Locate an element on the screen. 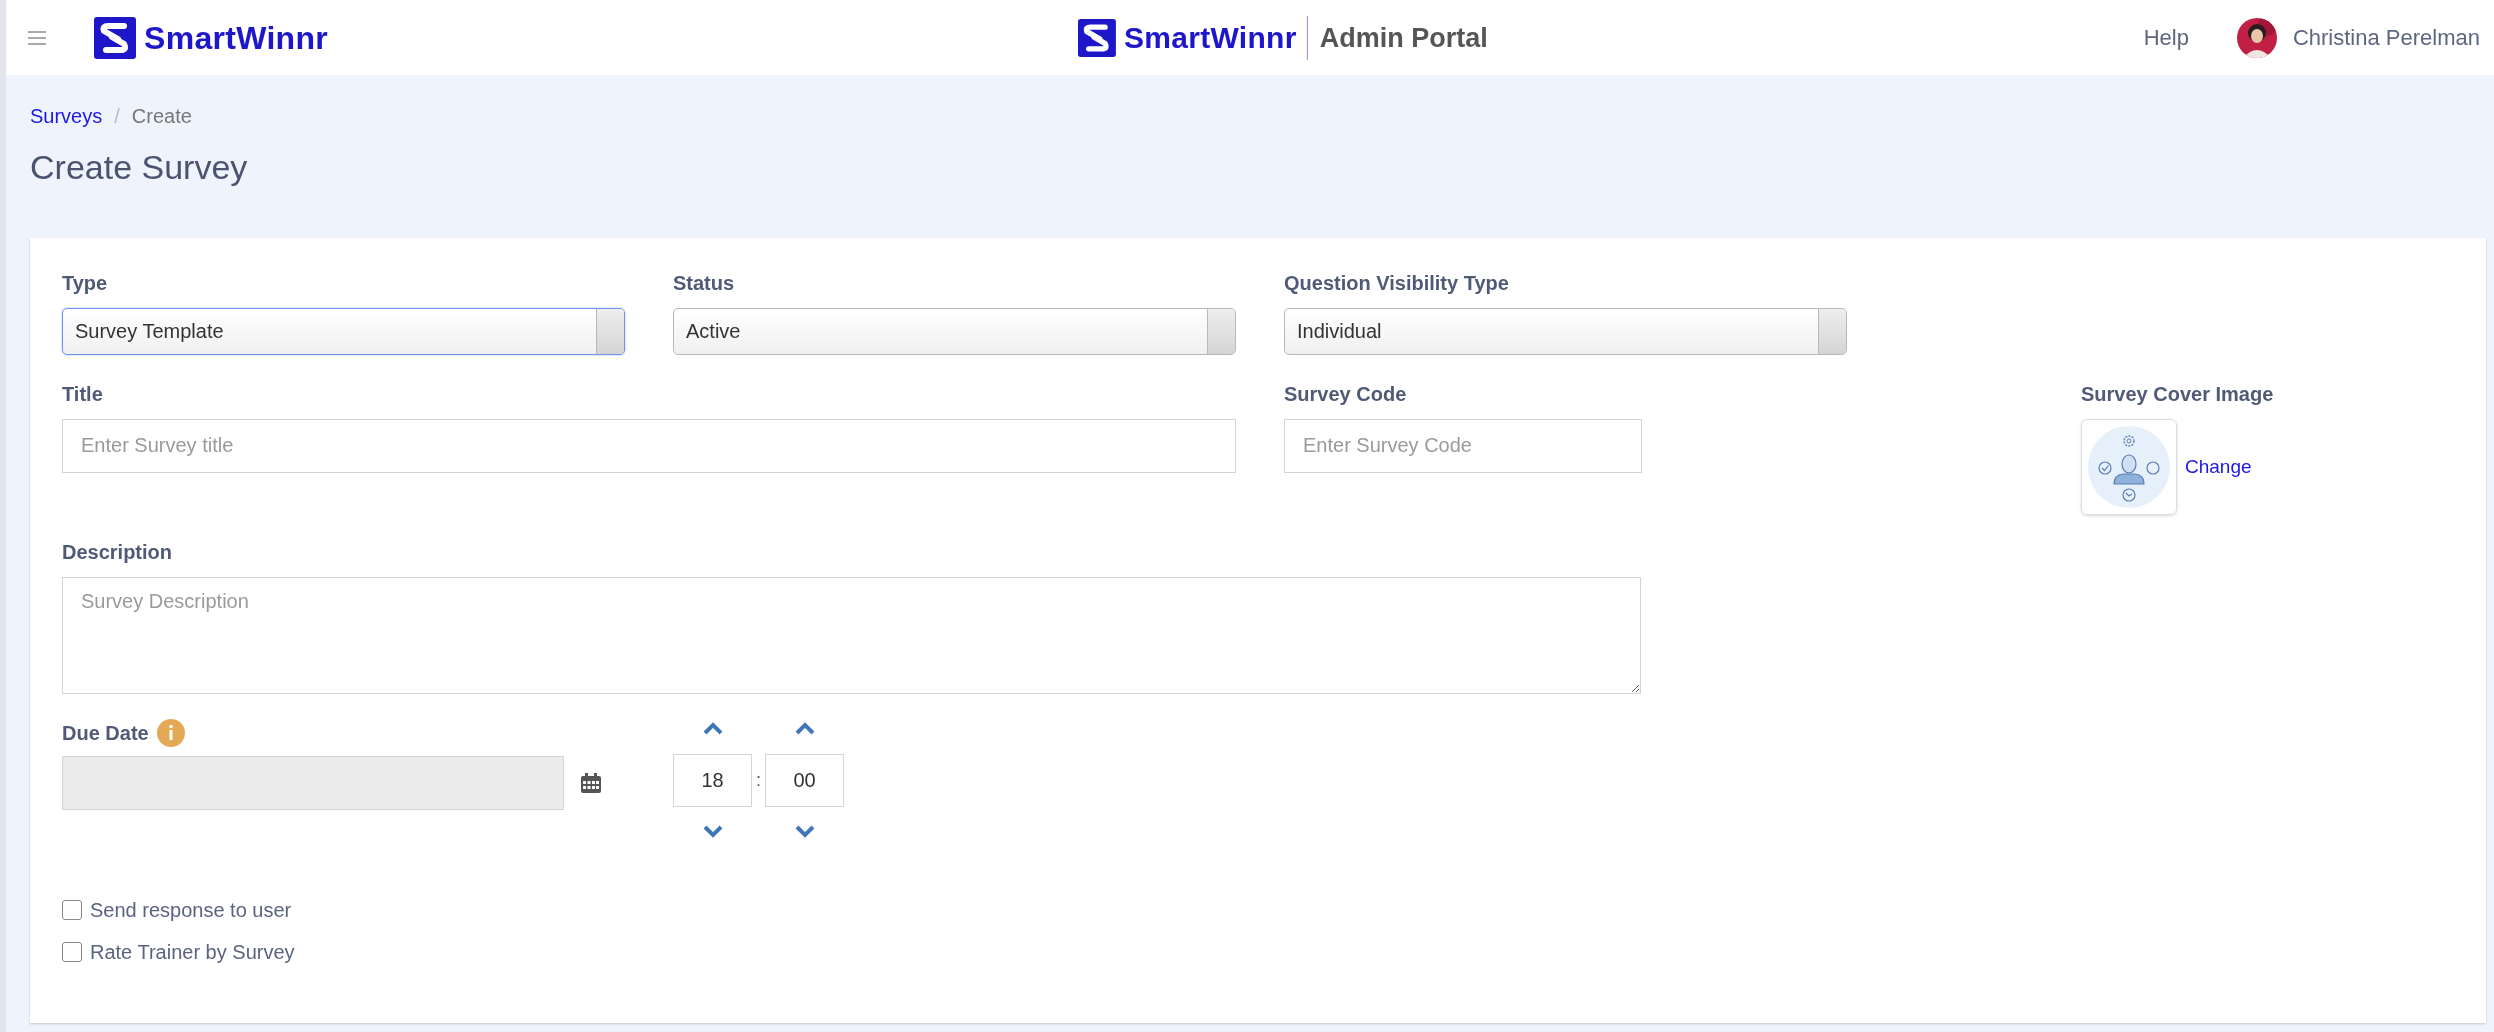 The image size is (2494, 1032). field-label: Type is located at coordinates (85, 283).